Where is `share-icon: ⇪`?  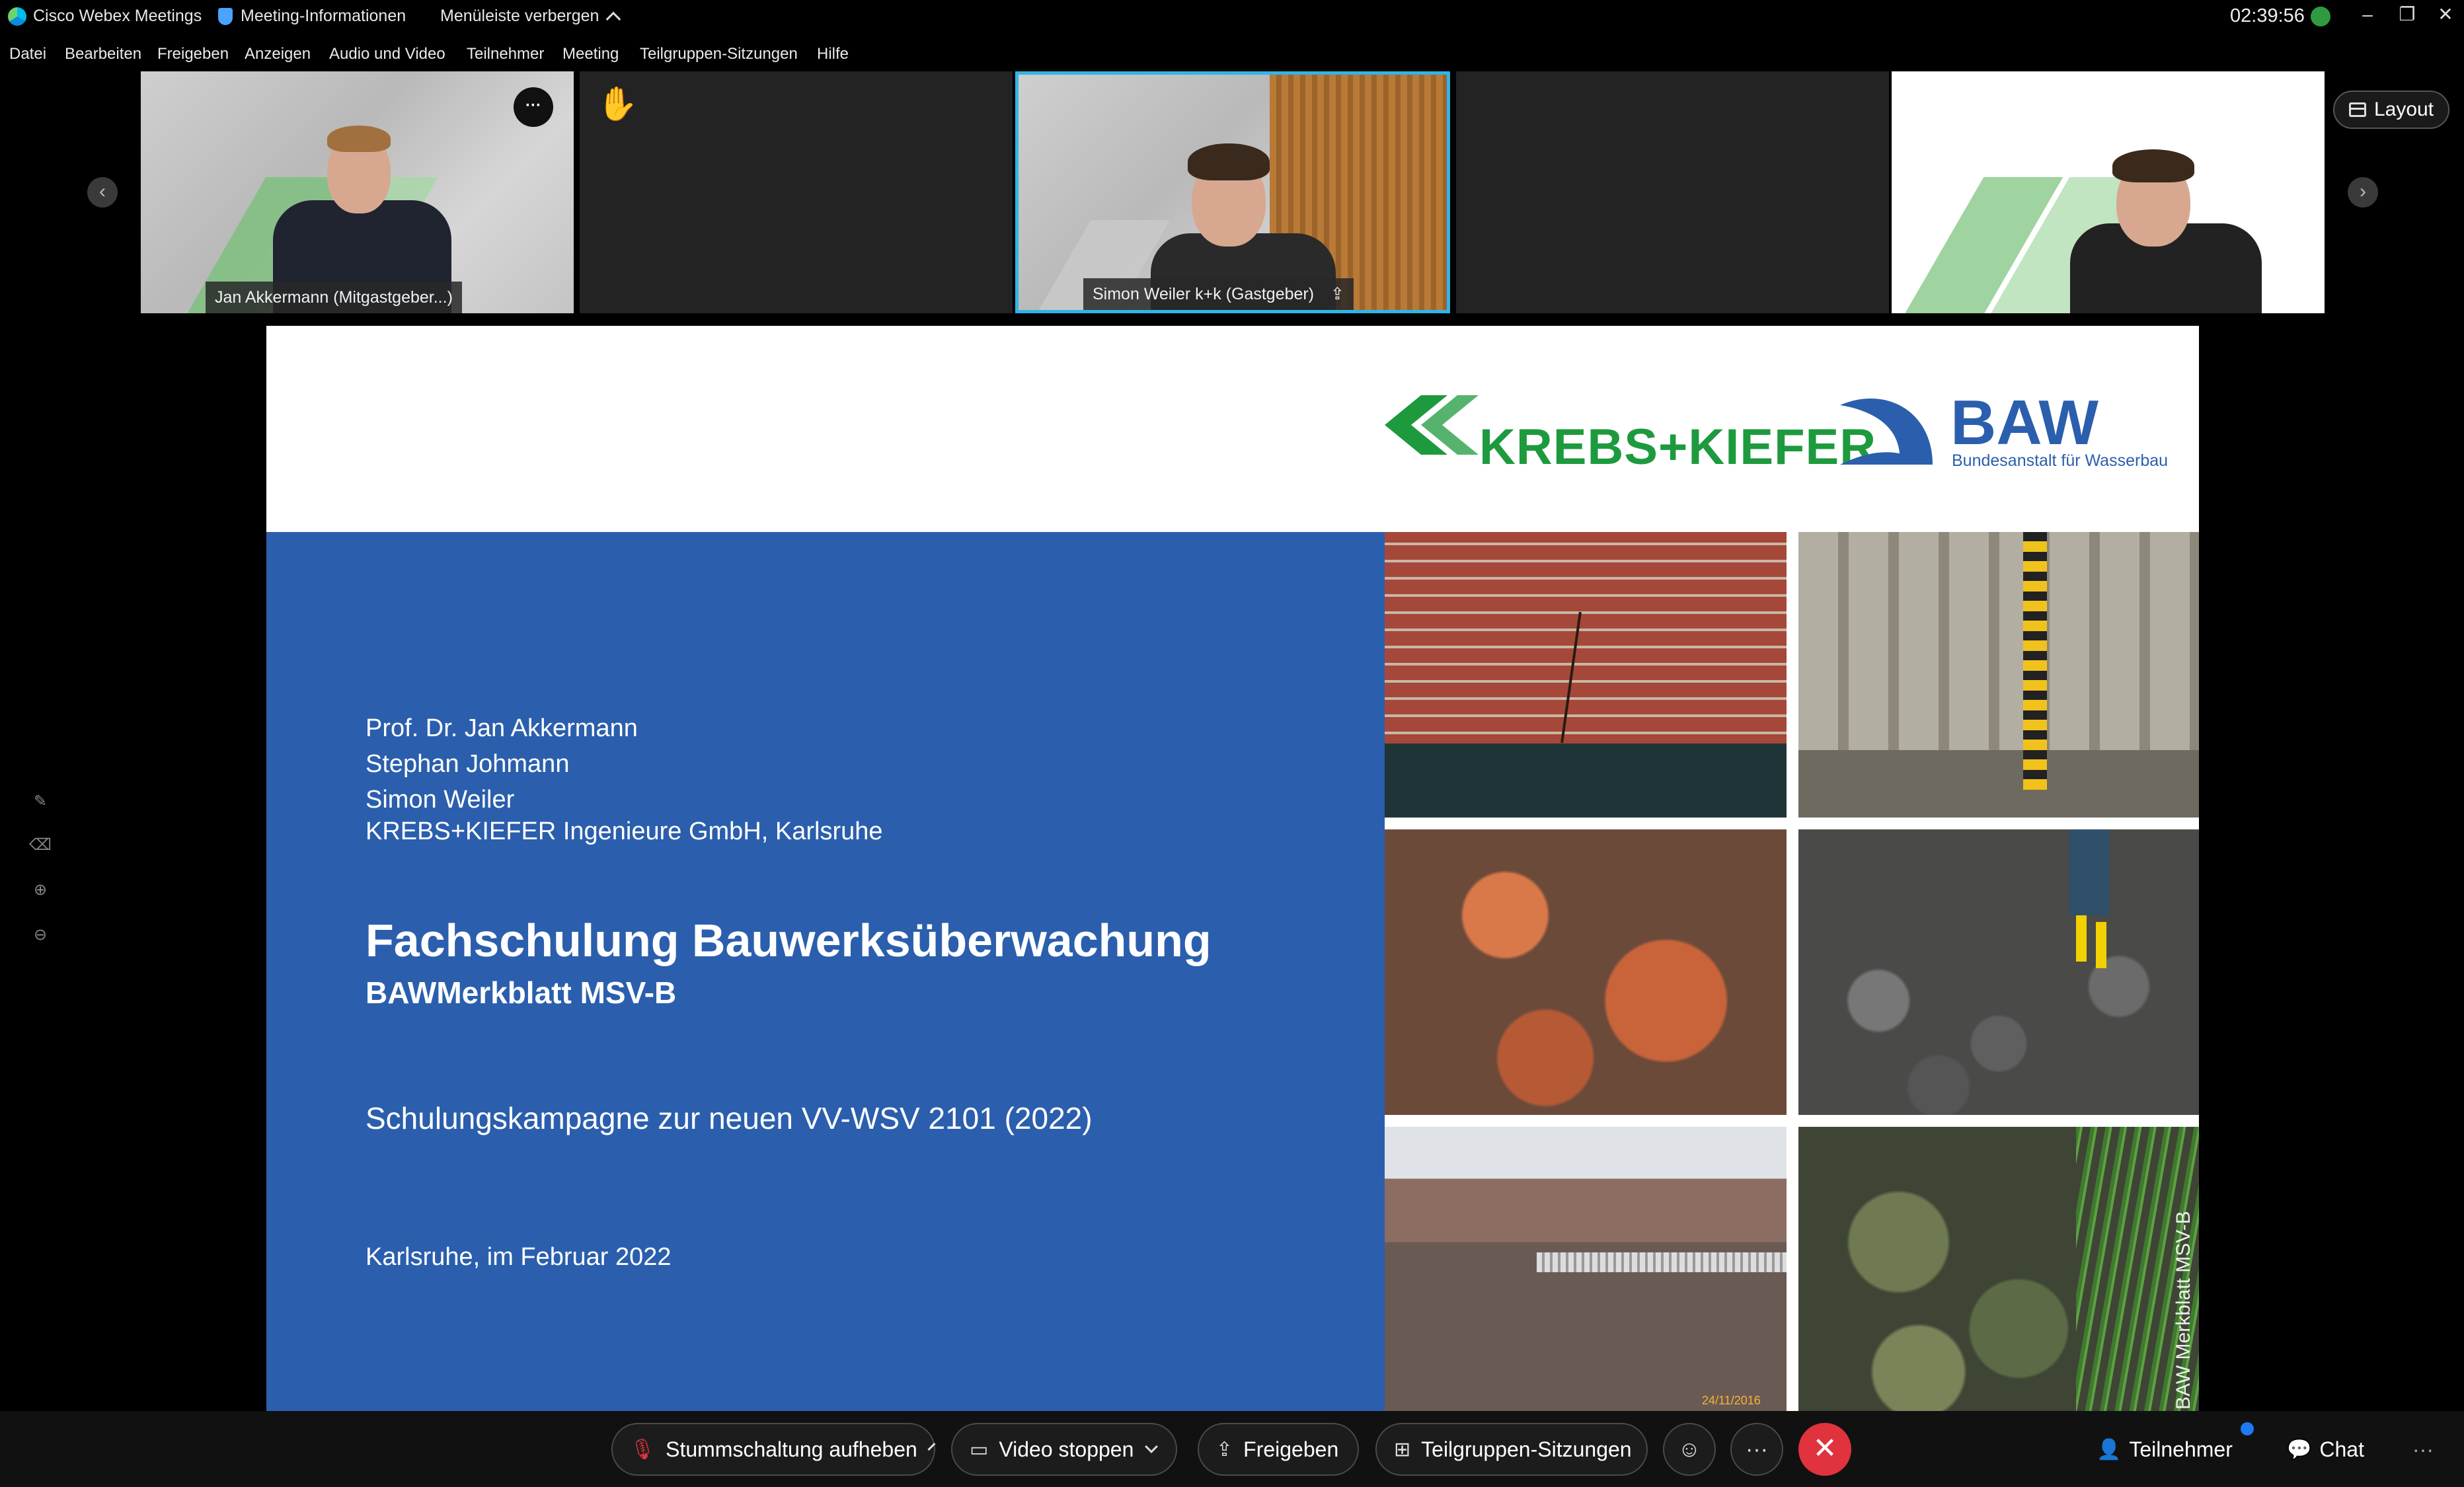
share-icon: ⇪ is located at coordinates (1224, 1449).